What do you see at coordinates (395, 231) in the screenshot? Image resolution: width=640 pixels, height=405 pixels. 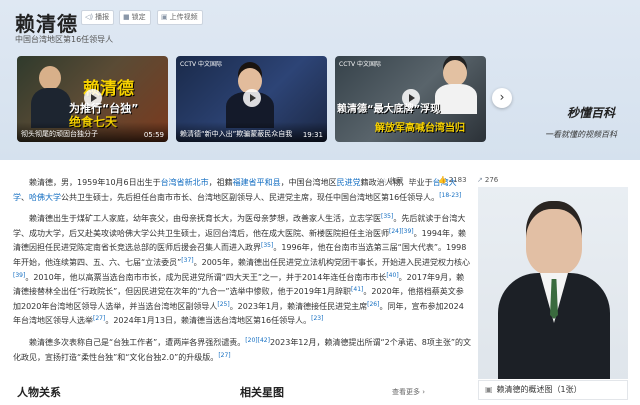 I see `citation: [24]` at bounding box center [395, 231].